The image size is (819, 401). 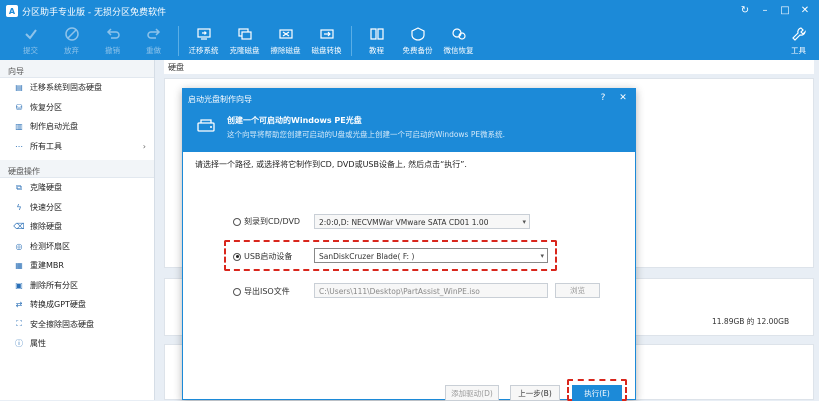 I want to click on usb-device-select: SanDiskCruzer Blade( F: ) ▾, so click(x=431, y=255).